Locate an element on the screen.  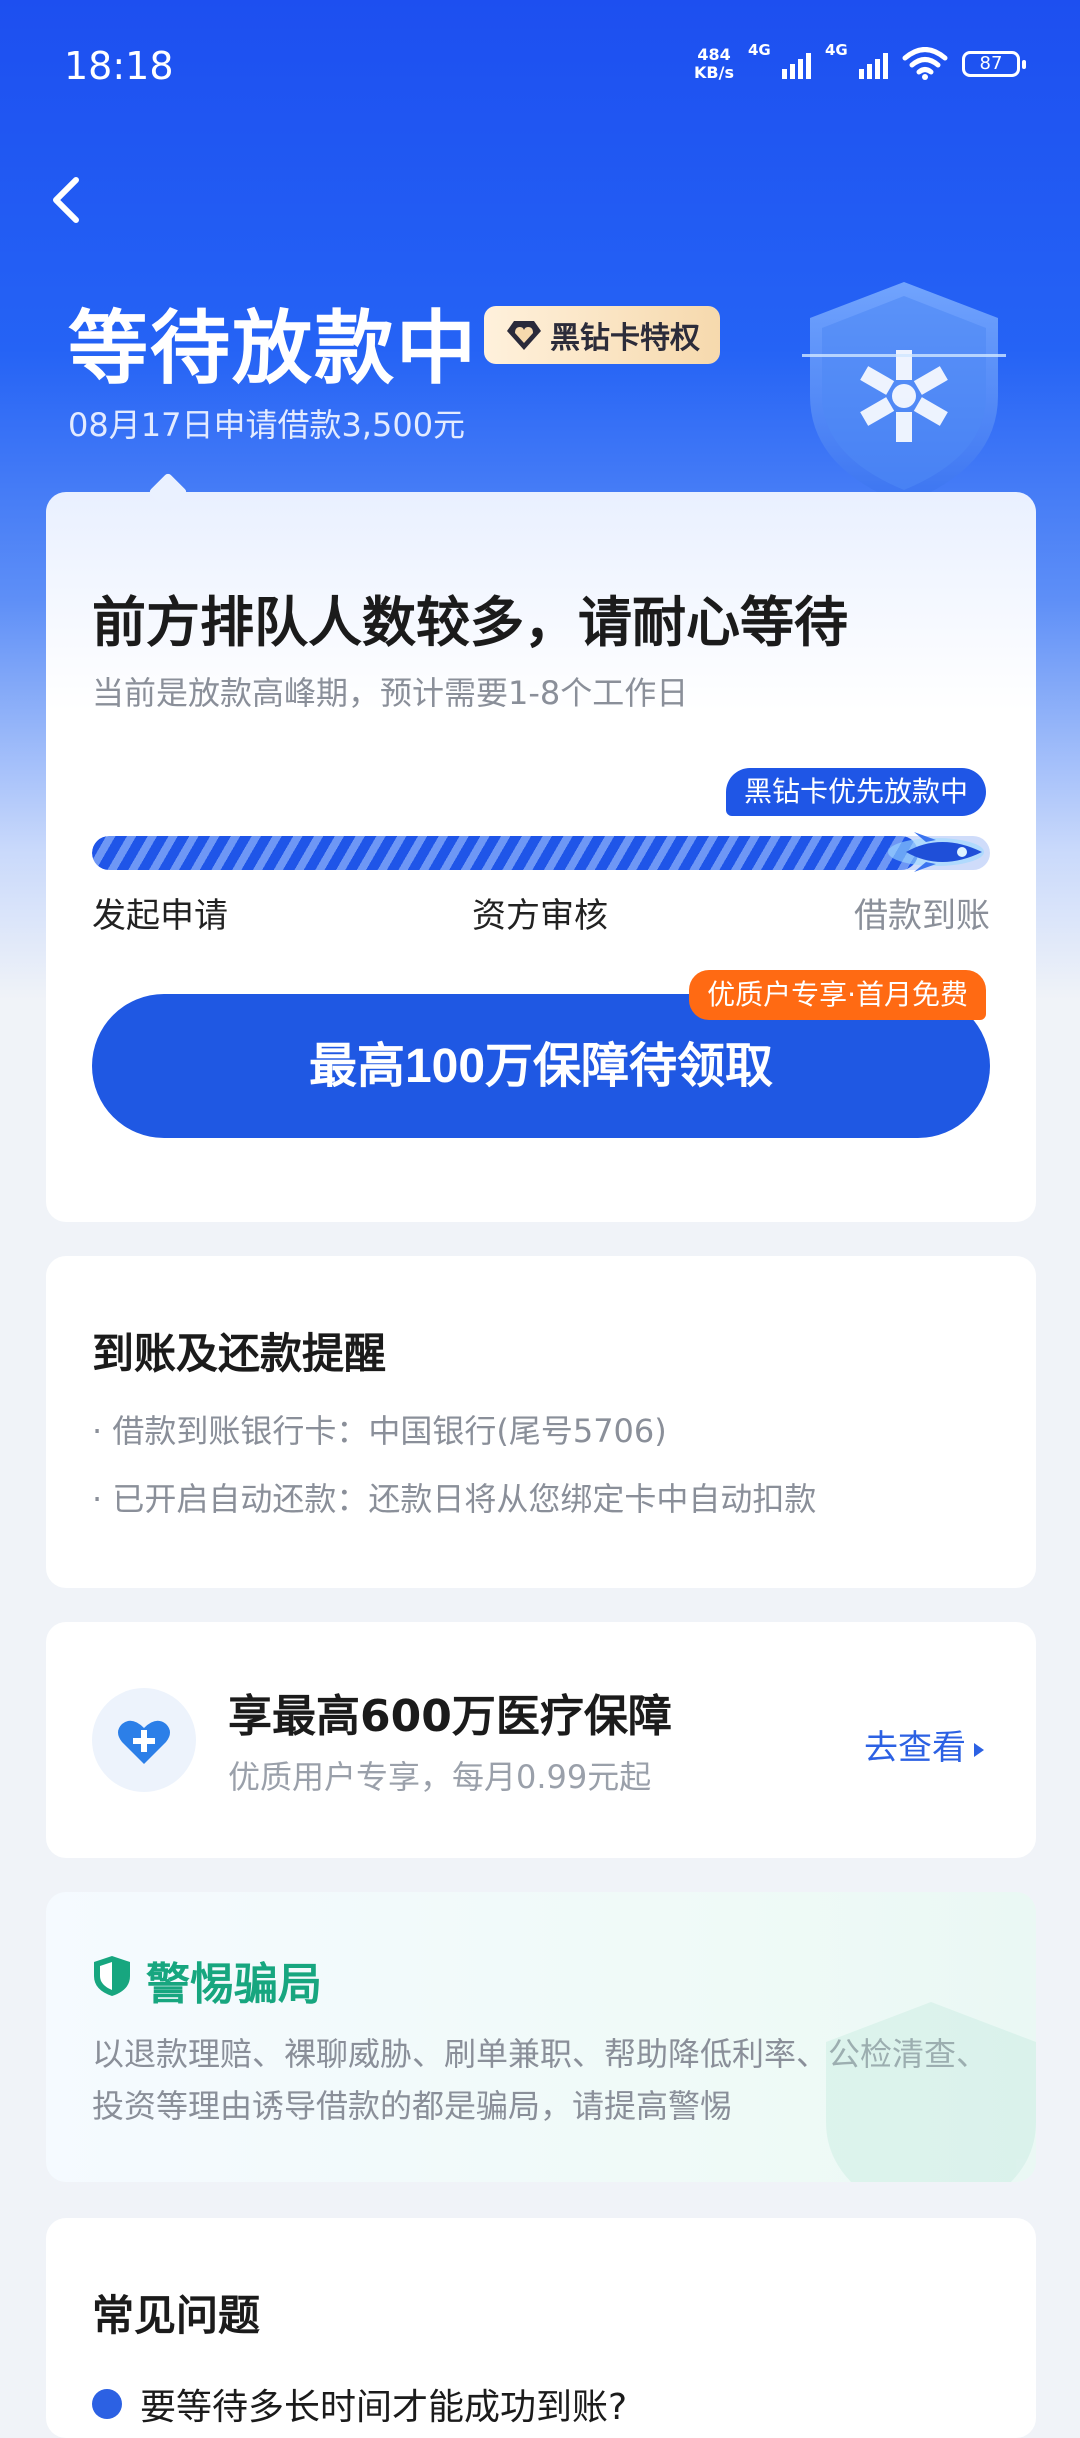
sim2-tech-label: 4G is located at coordinates (836, 50).